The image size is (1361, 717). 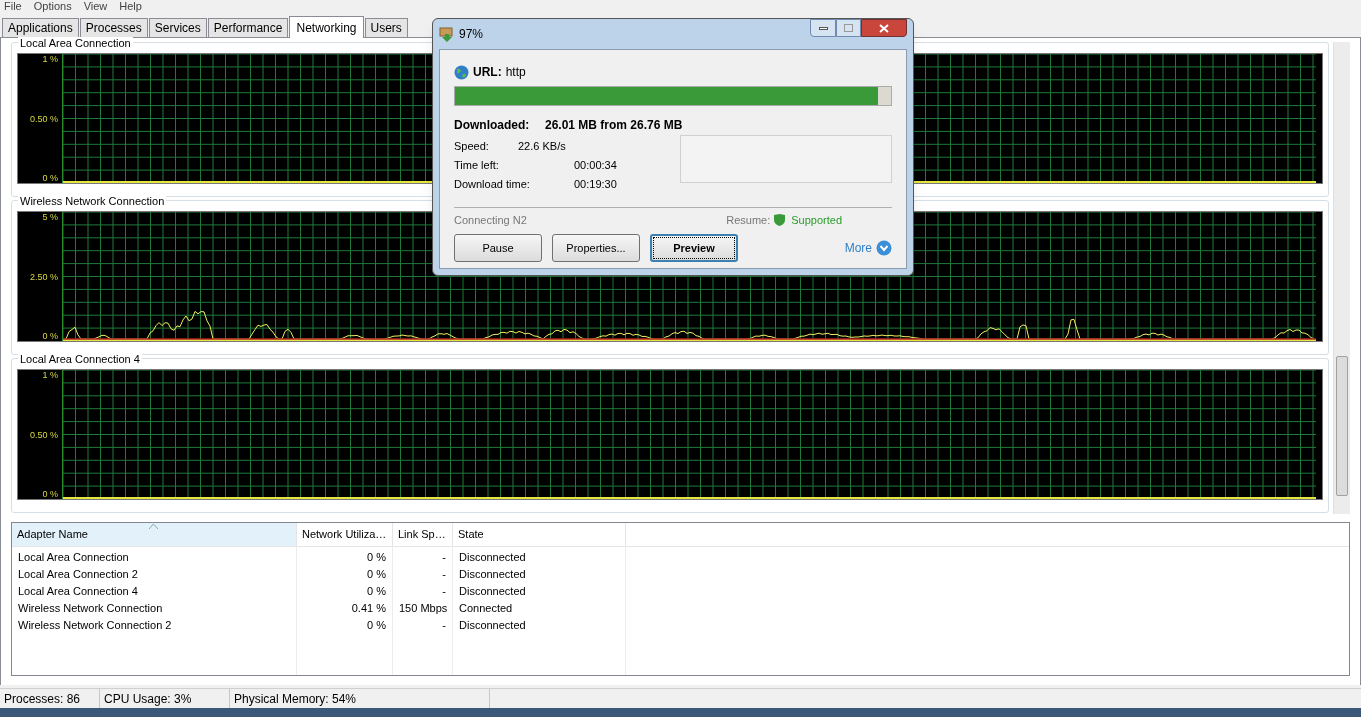 What do you see at coordinates (780, 220) in the screenshot?
I see `shield-icon` at bounding box center [780, 220].